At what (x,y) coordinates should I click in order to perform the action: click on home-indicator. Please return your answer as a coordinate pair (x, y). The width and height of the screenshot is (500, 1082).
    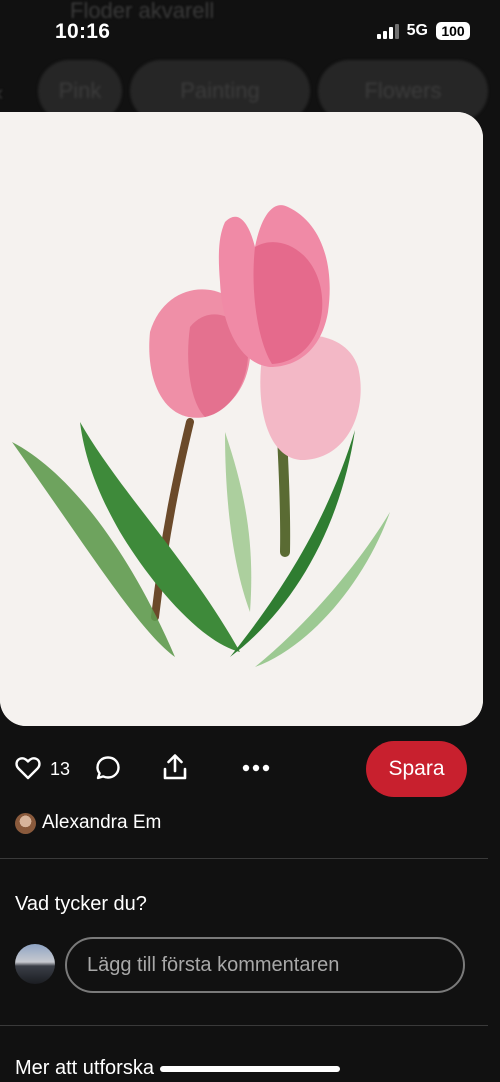
    Looking at the image, I should click on (250, 1069).